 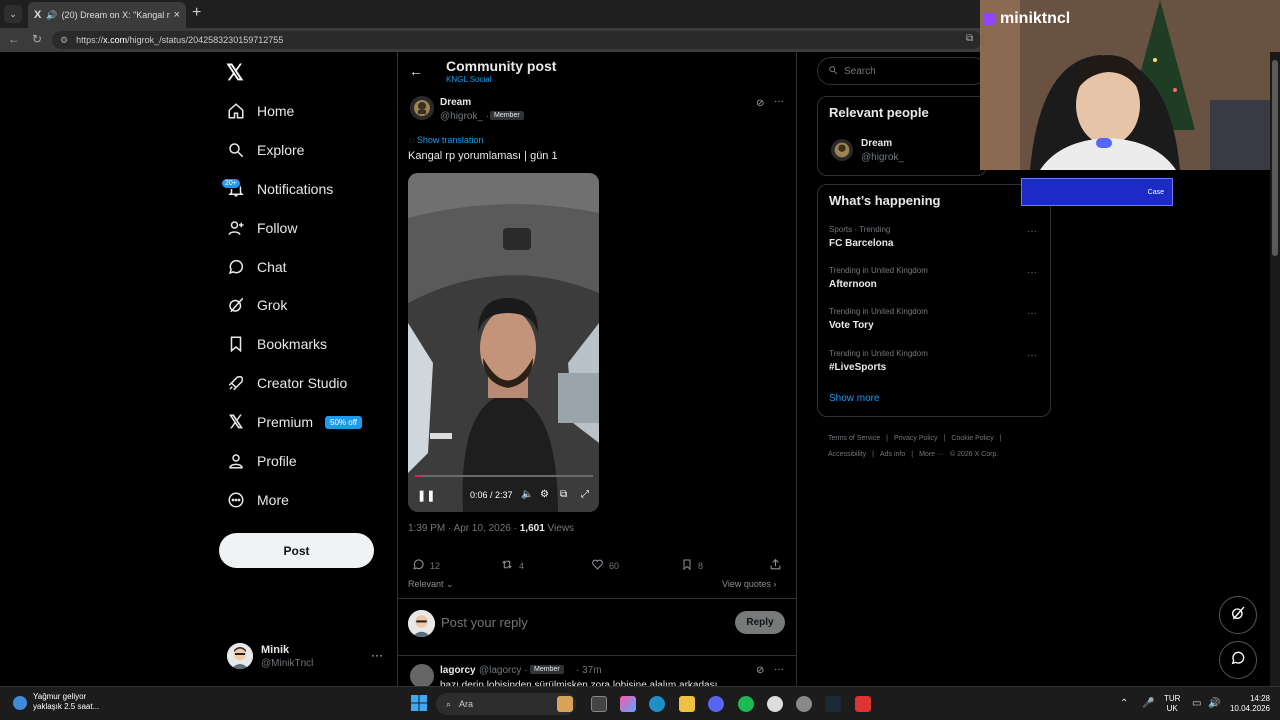 I want to click on footer-link: More ···, so click(x=931, y=454).